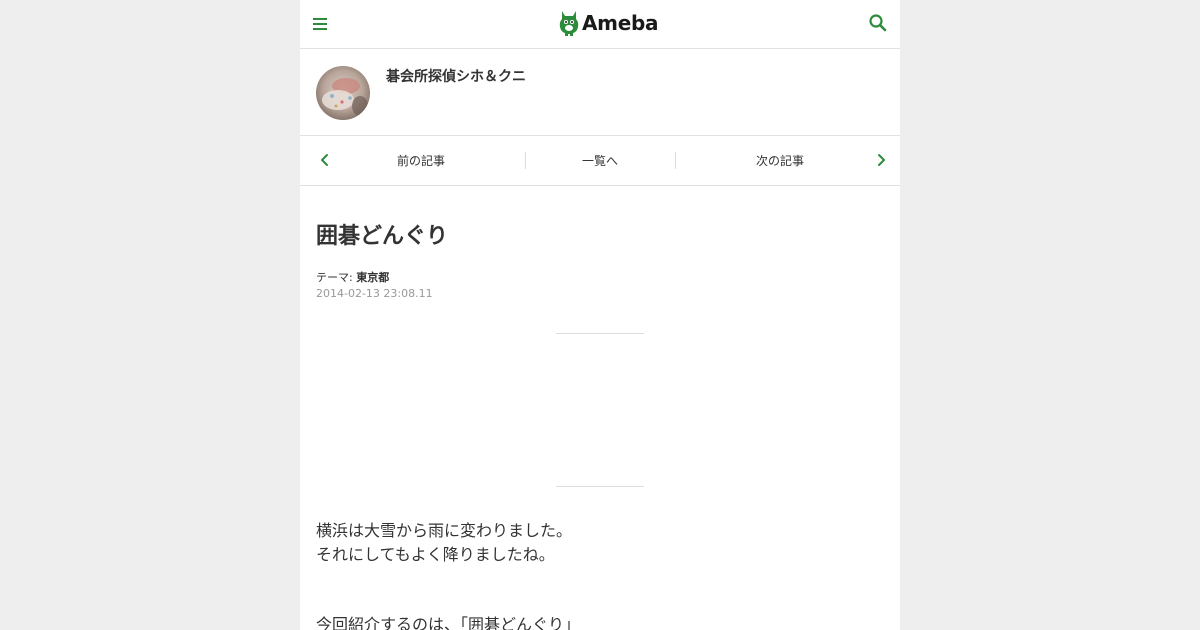  What do you see at coordinates (421, 160) in the screenshot?
I see `prev-article-link: 前の記事` at bounding box center [421, 160].